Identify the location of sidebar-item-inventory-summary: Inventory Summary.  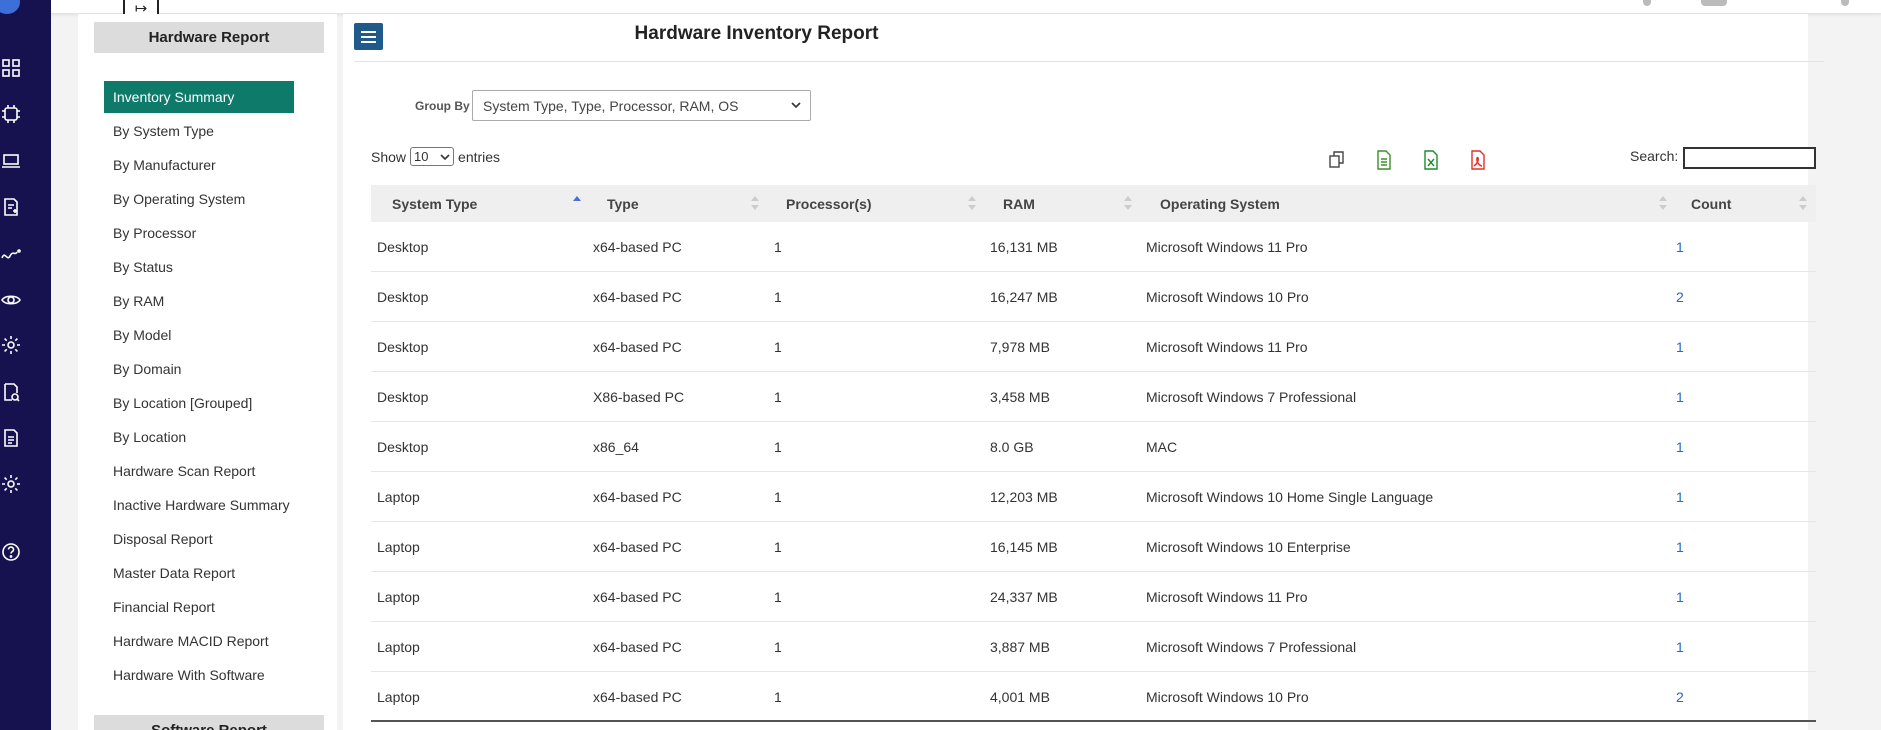
(199, 97).